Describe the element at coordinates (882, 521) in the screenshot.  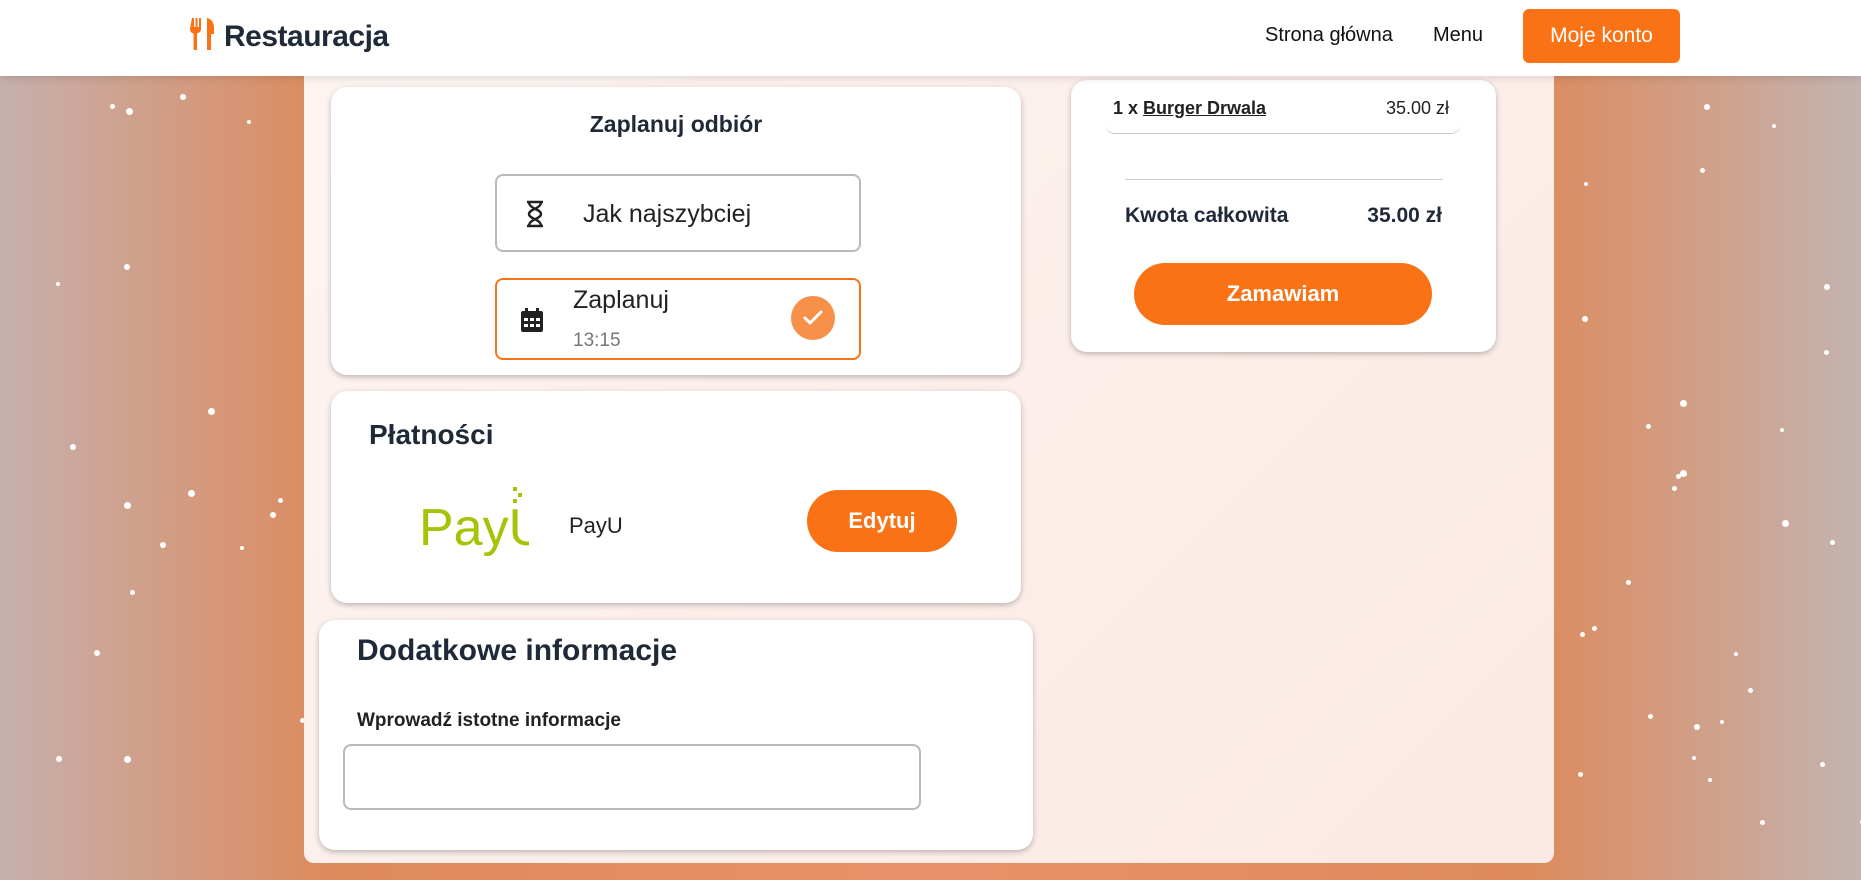
I see `edit-payment-button: Edytuj` at that location.